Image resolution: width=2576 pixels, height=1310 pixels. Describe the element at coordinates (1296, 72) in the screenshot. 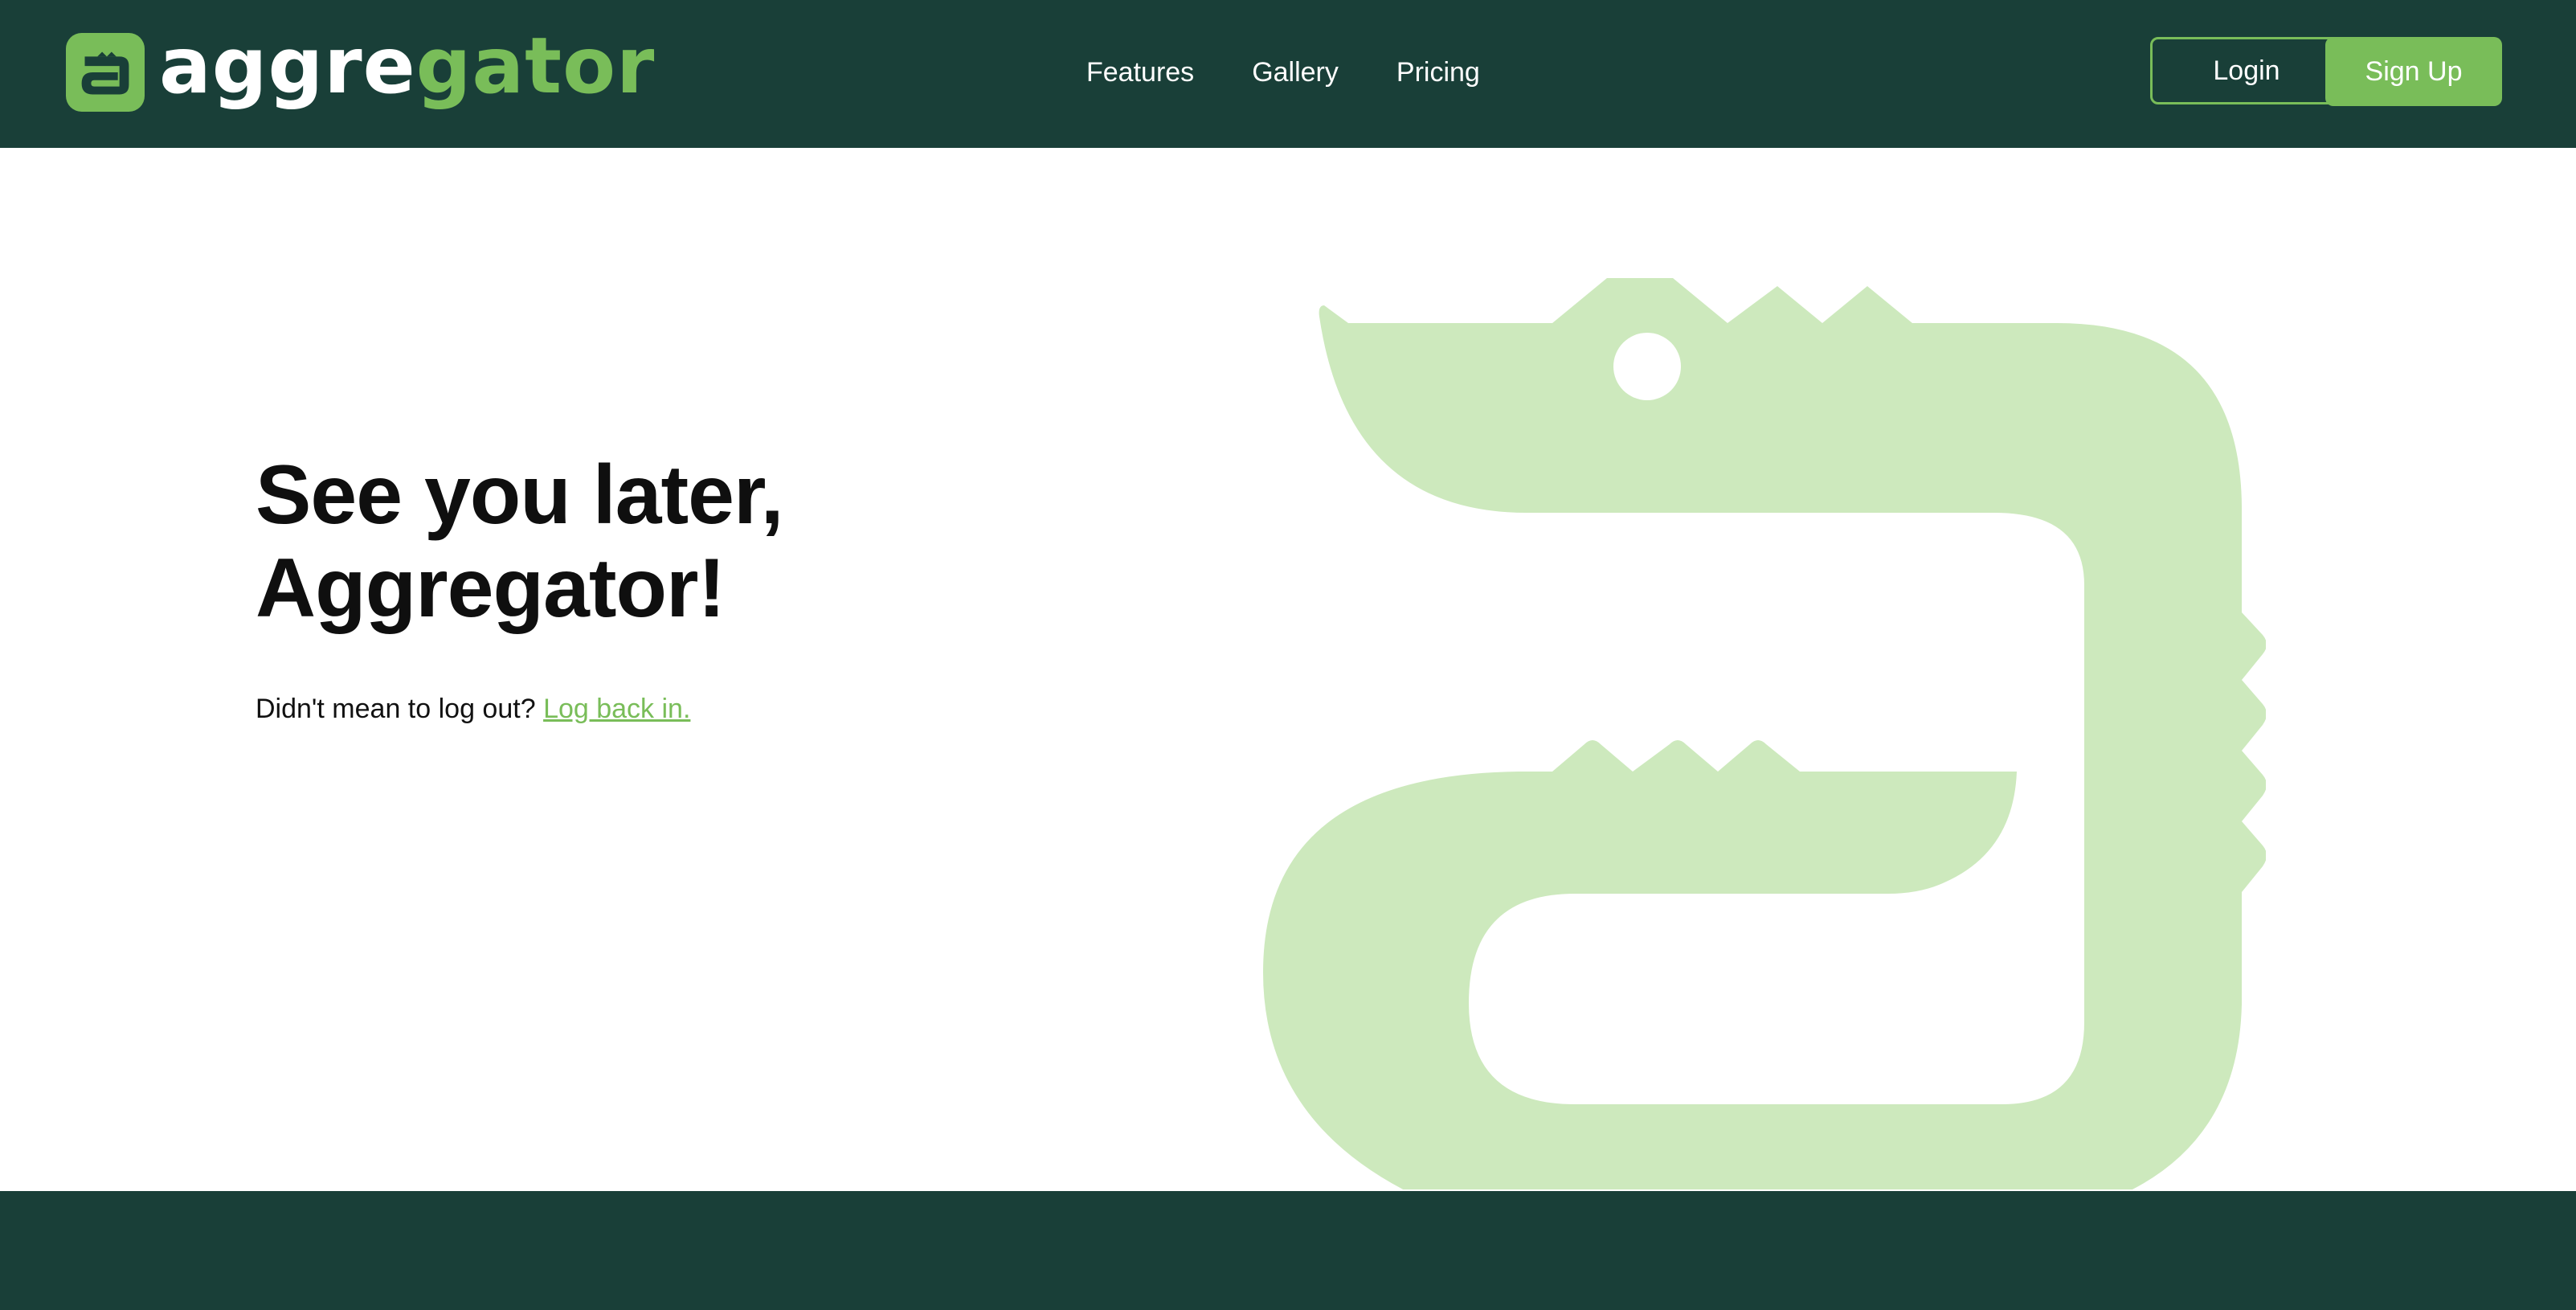

I see `nav-gallery: Gallery` at that location.